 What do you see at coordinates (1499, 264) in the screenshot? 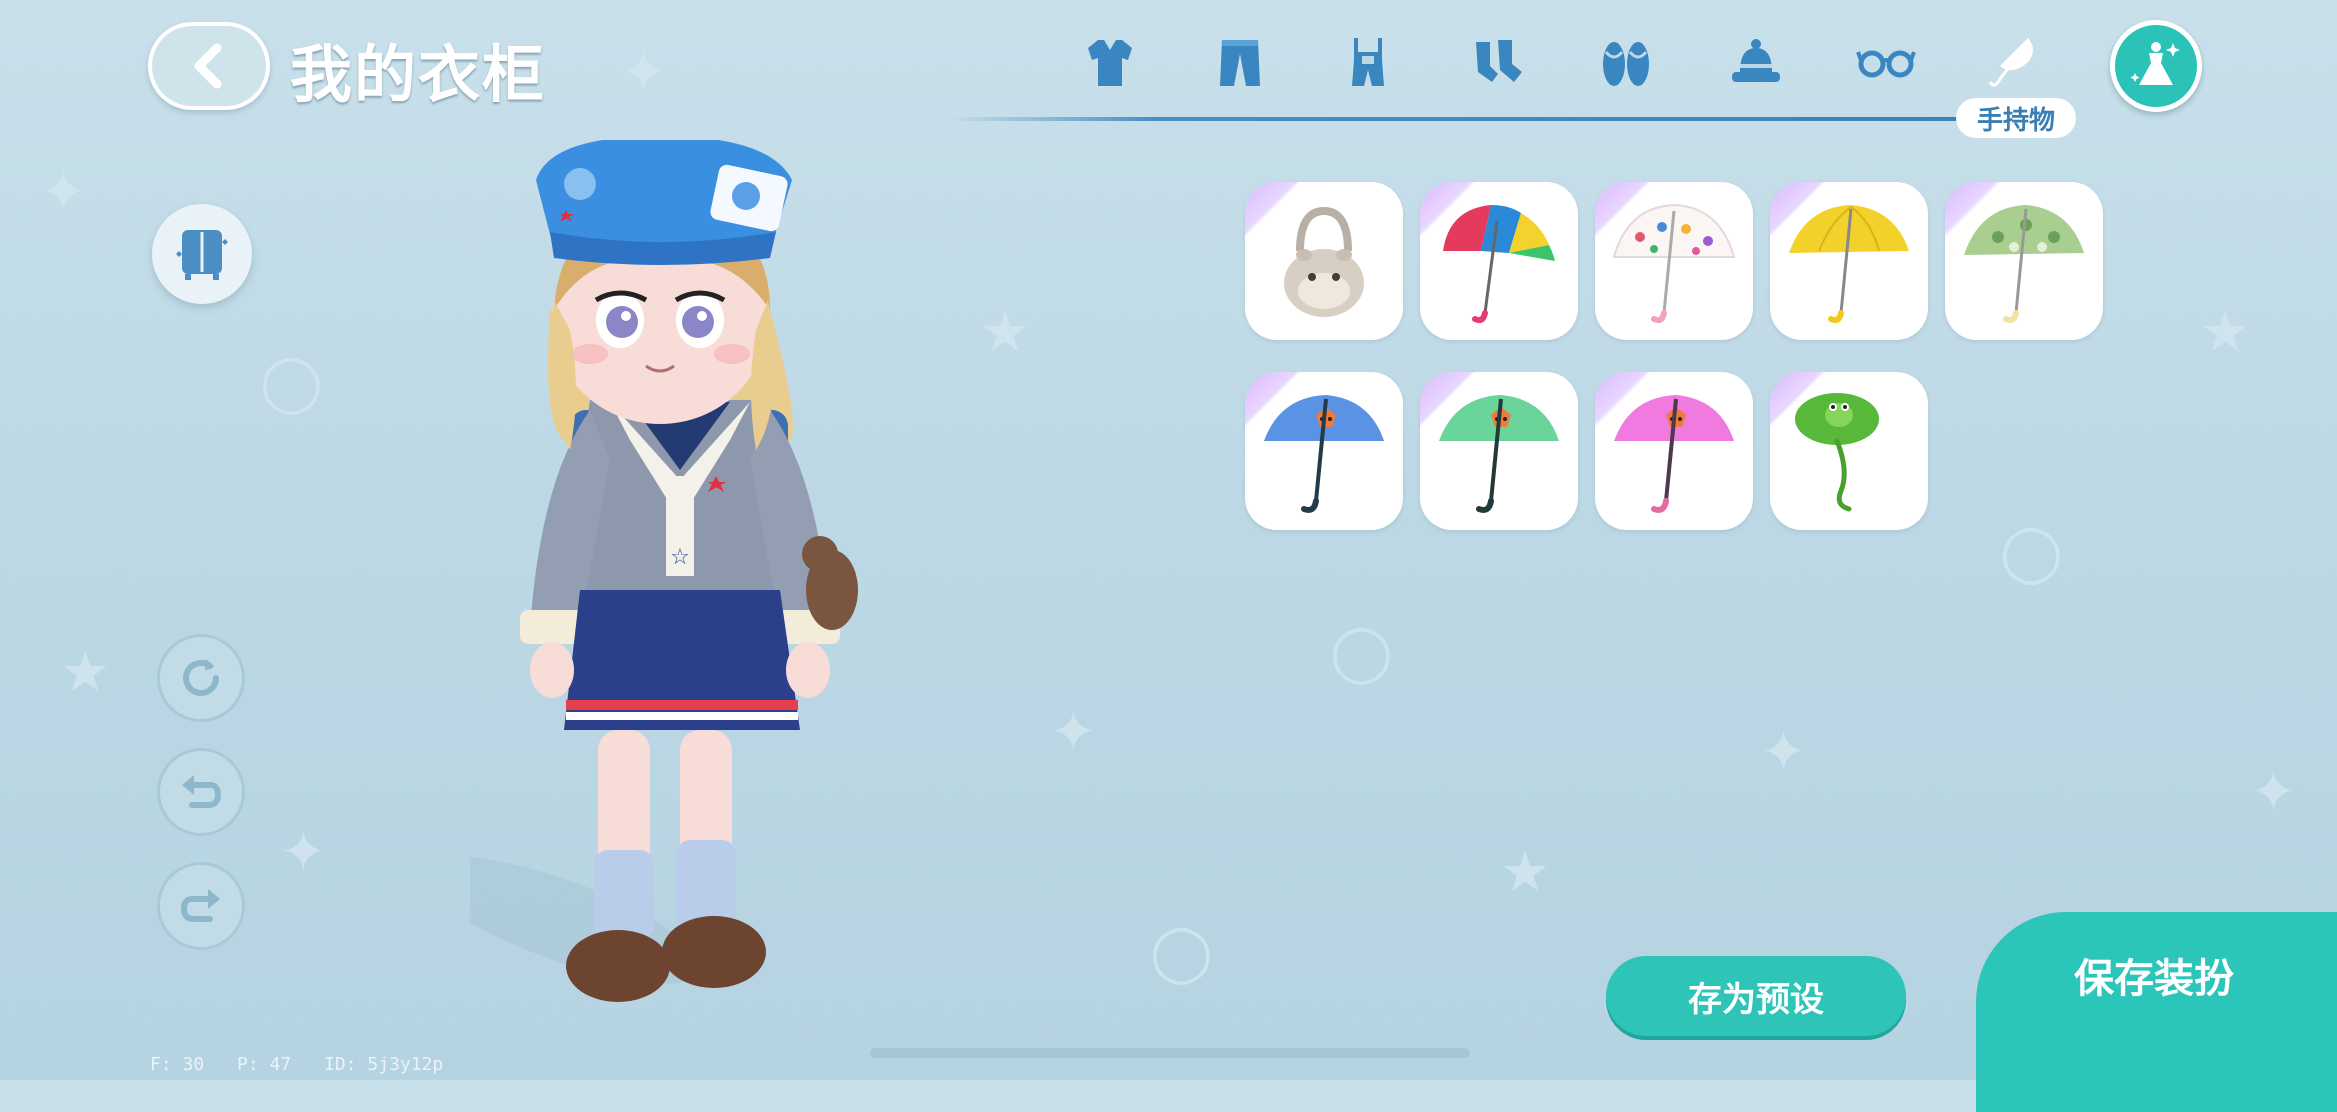
I see `rainbow-umbrella-icon` at bounding box center [1499, 264].